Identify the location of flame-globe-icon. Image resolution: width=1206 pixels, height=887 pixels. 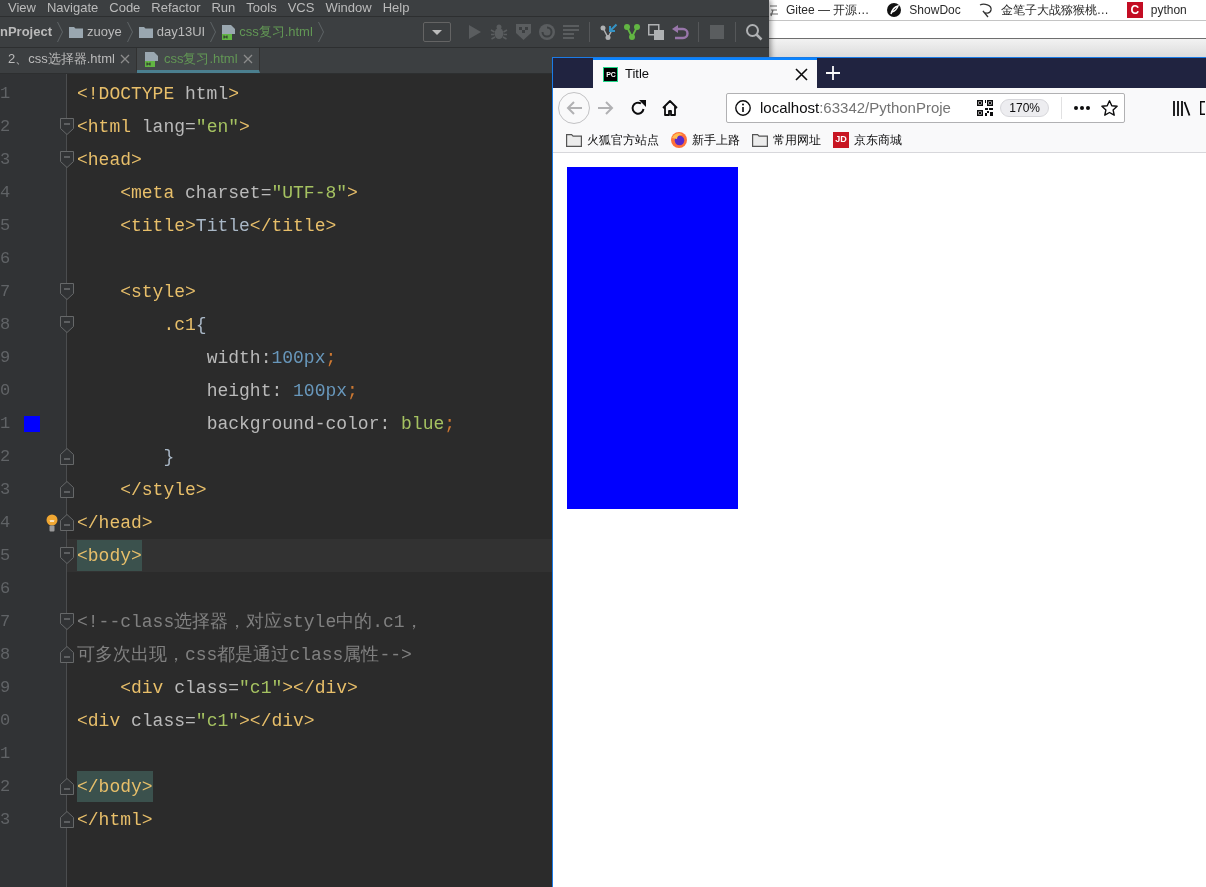
(679, 140).